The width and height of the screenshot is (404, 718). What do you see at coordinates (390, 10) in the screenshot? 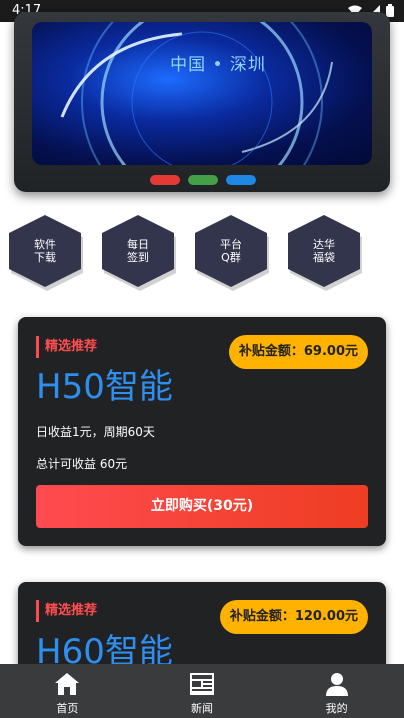
I see `battery-icon` at bounding box center [390, 10].